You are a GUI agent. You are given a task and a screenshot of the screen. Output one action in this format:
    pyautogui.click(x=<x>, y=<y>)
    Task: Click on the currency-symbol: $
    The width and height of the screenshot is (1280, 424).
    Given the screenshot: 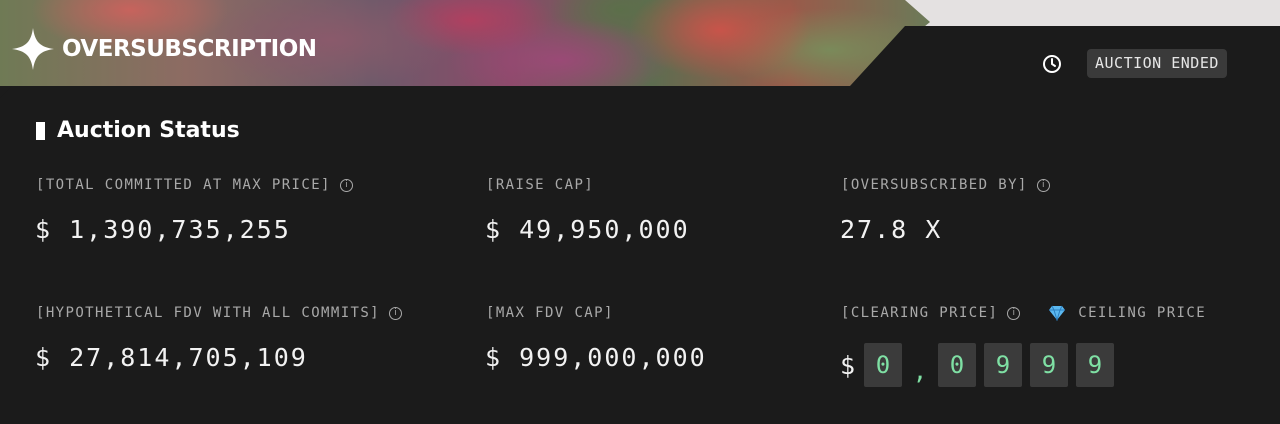 What is the action you would take?
    pyautogui.click(x=848, y=365)
    